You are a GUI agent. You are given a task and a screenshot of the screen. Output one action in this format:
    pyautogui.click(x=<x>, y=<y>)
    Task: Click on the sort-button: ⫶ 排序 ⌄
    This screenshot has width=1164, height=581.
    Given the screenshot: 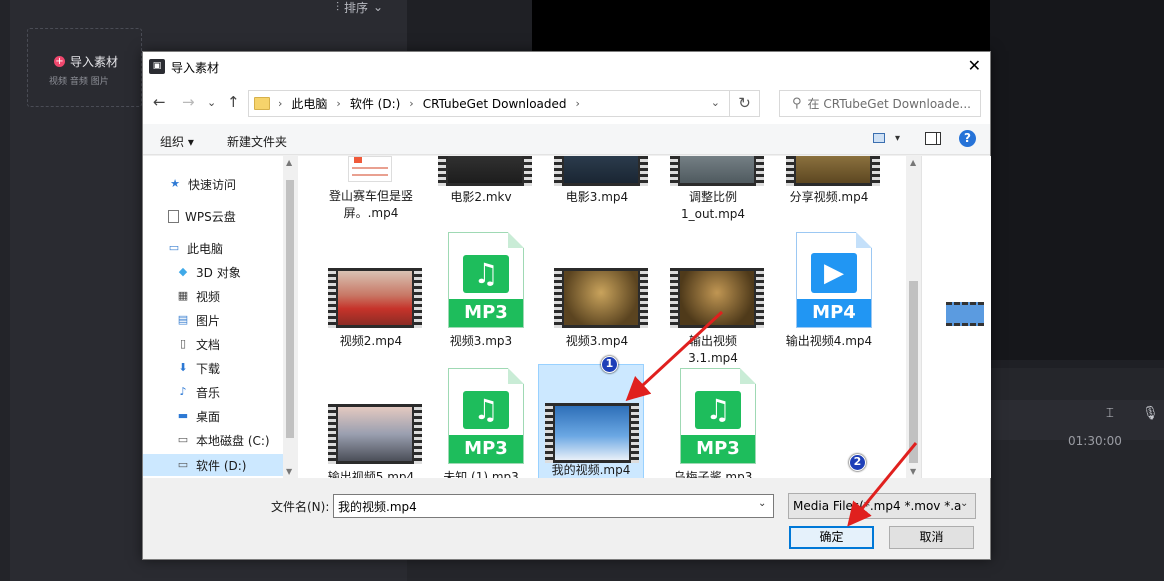 What is the action you would take?
    pyautogui.click(x=360, y=7)
    